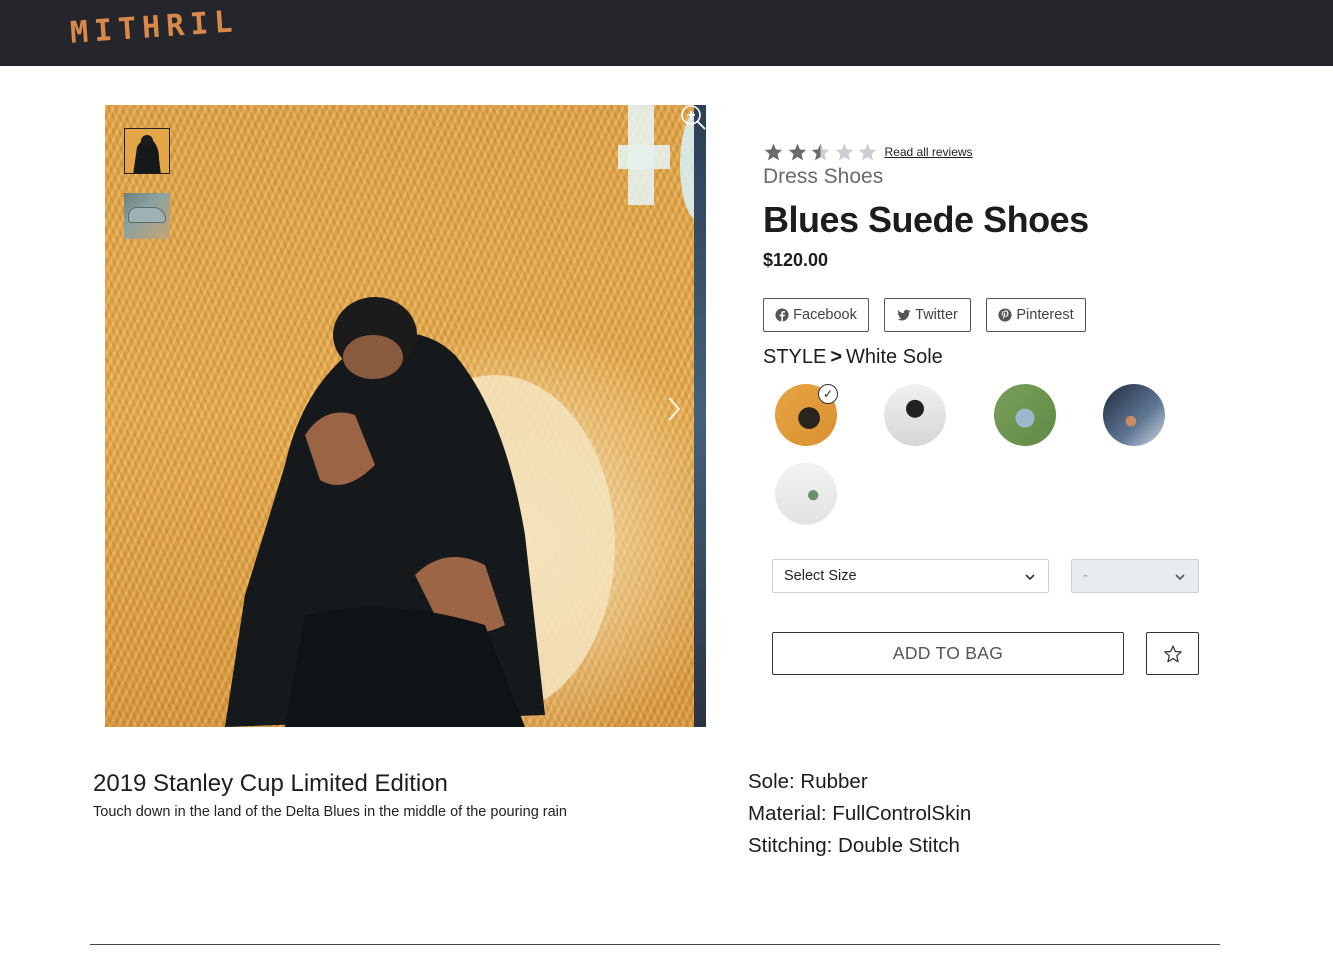 The image size is (1333, 964). What do you see at coordinates (420, 512) in the screenshot?
I see `person-figure` at bounding box center [420, 512].